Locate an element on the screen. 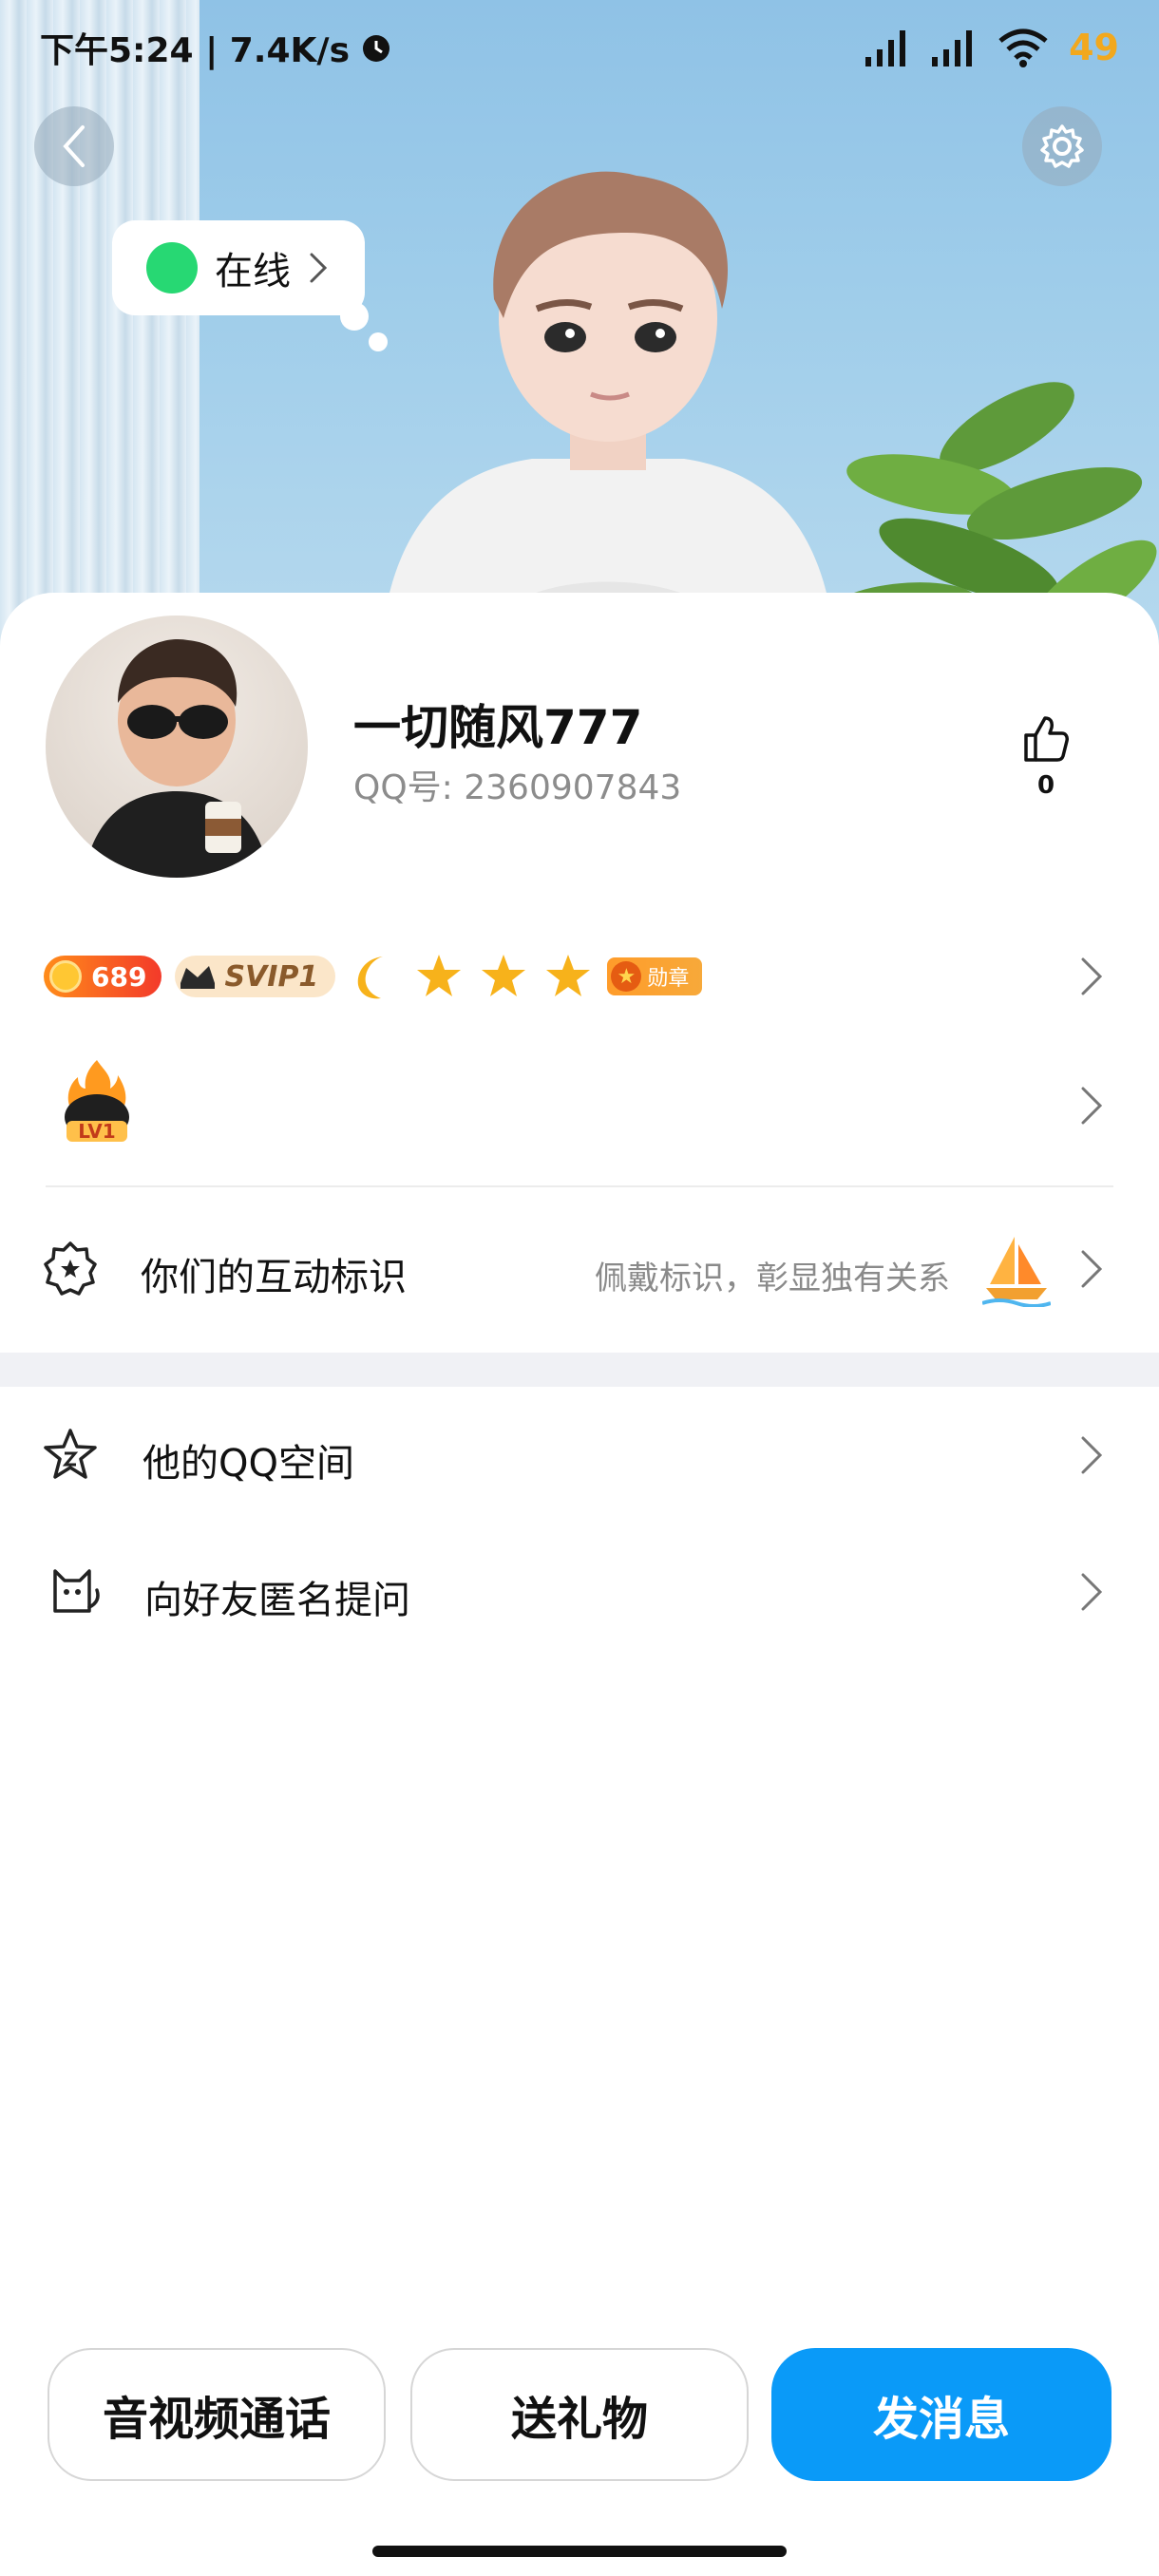 This screenshot has height=2576, width=1159. coin-icon is located at coordinates (65, 976).